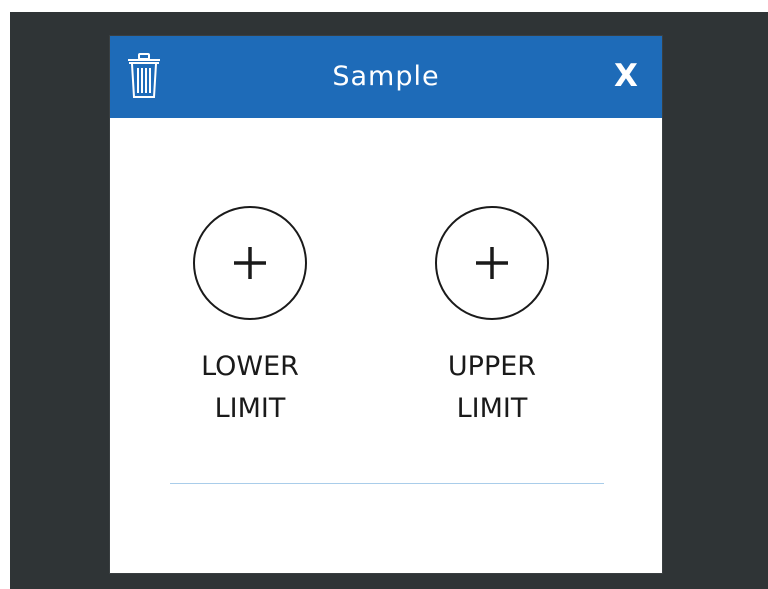  I want to click on lower-limit-button: LOWER LIMIT, so click(250, 326).